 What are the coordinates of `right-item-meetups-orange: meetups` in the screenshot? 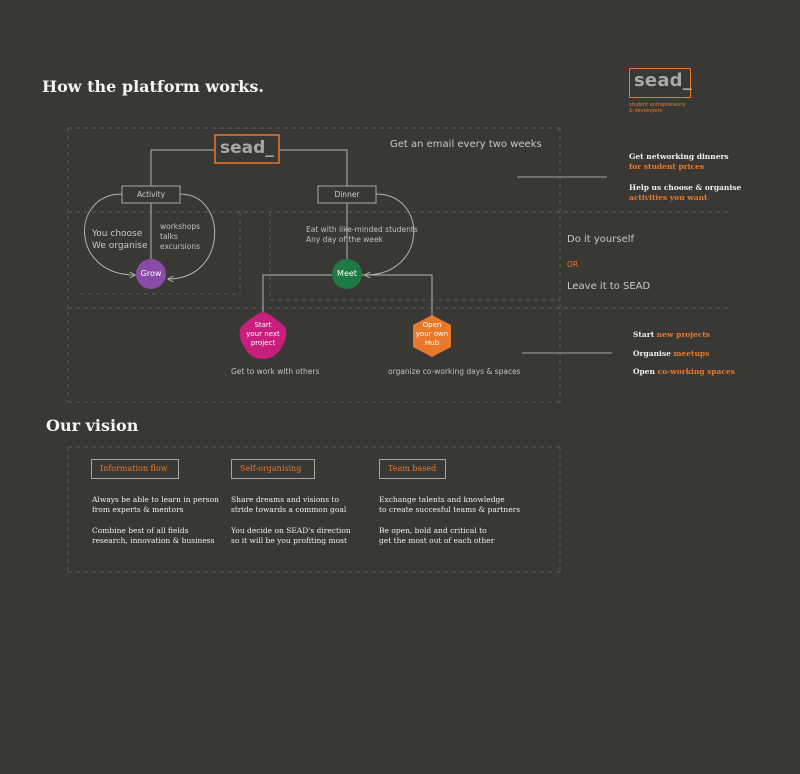 It's located at (691, 353).